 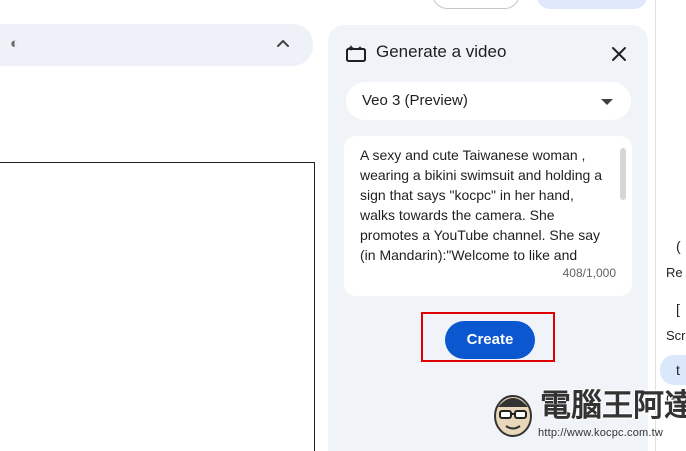 What do you see at coordinates (592, 4) in the screenshot?
I see `top-primary-pill-button` at bounding box center [592, 4].